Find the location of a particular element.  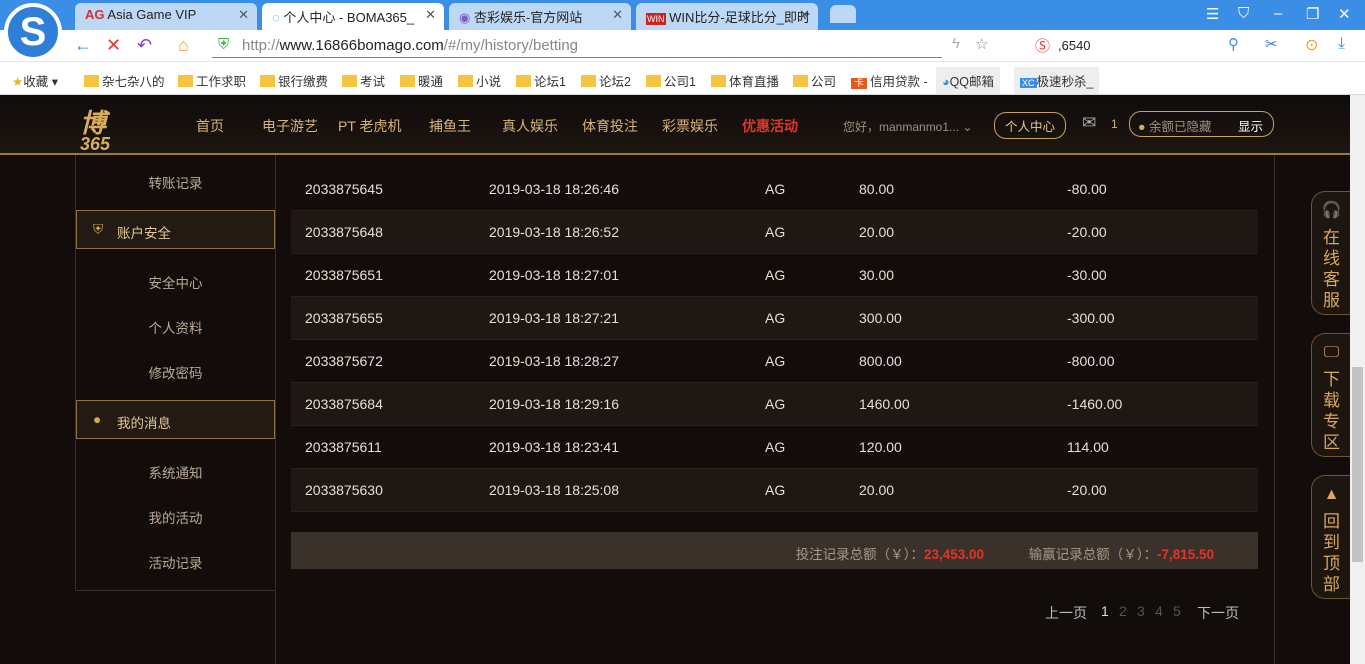

bookmark-folder: 论坛2 is located at coordinates (606, 80).